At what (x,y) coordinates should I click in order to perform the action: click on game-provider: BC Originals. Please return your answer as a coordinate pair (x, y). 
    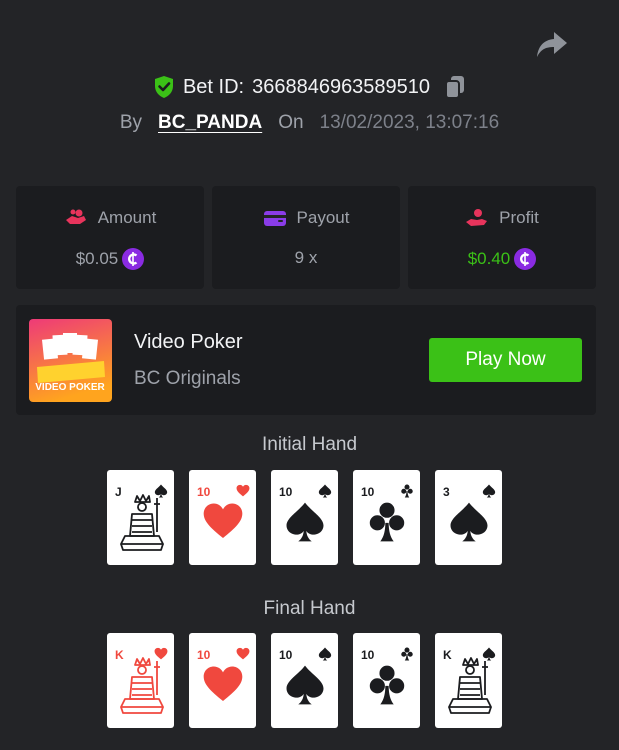
    Looking at the image, I should click on (187, 378).